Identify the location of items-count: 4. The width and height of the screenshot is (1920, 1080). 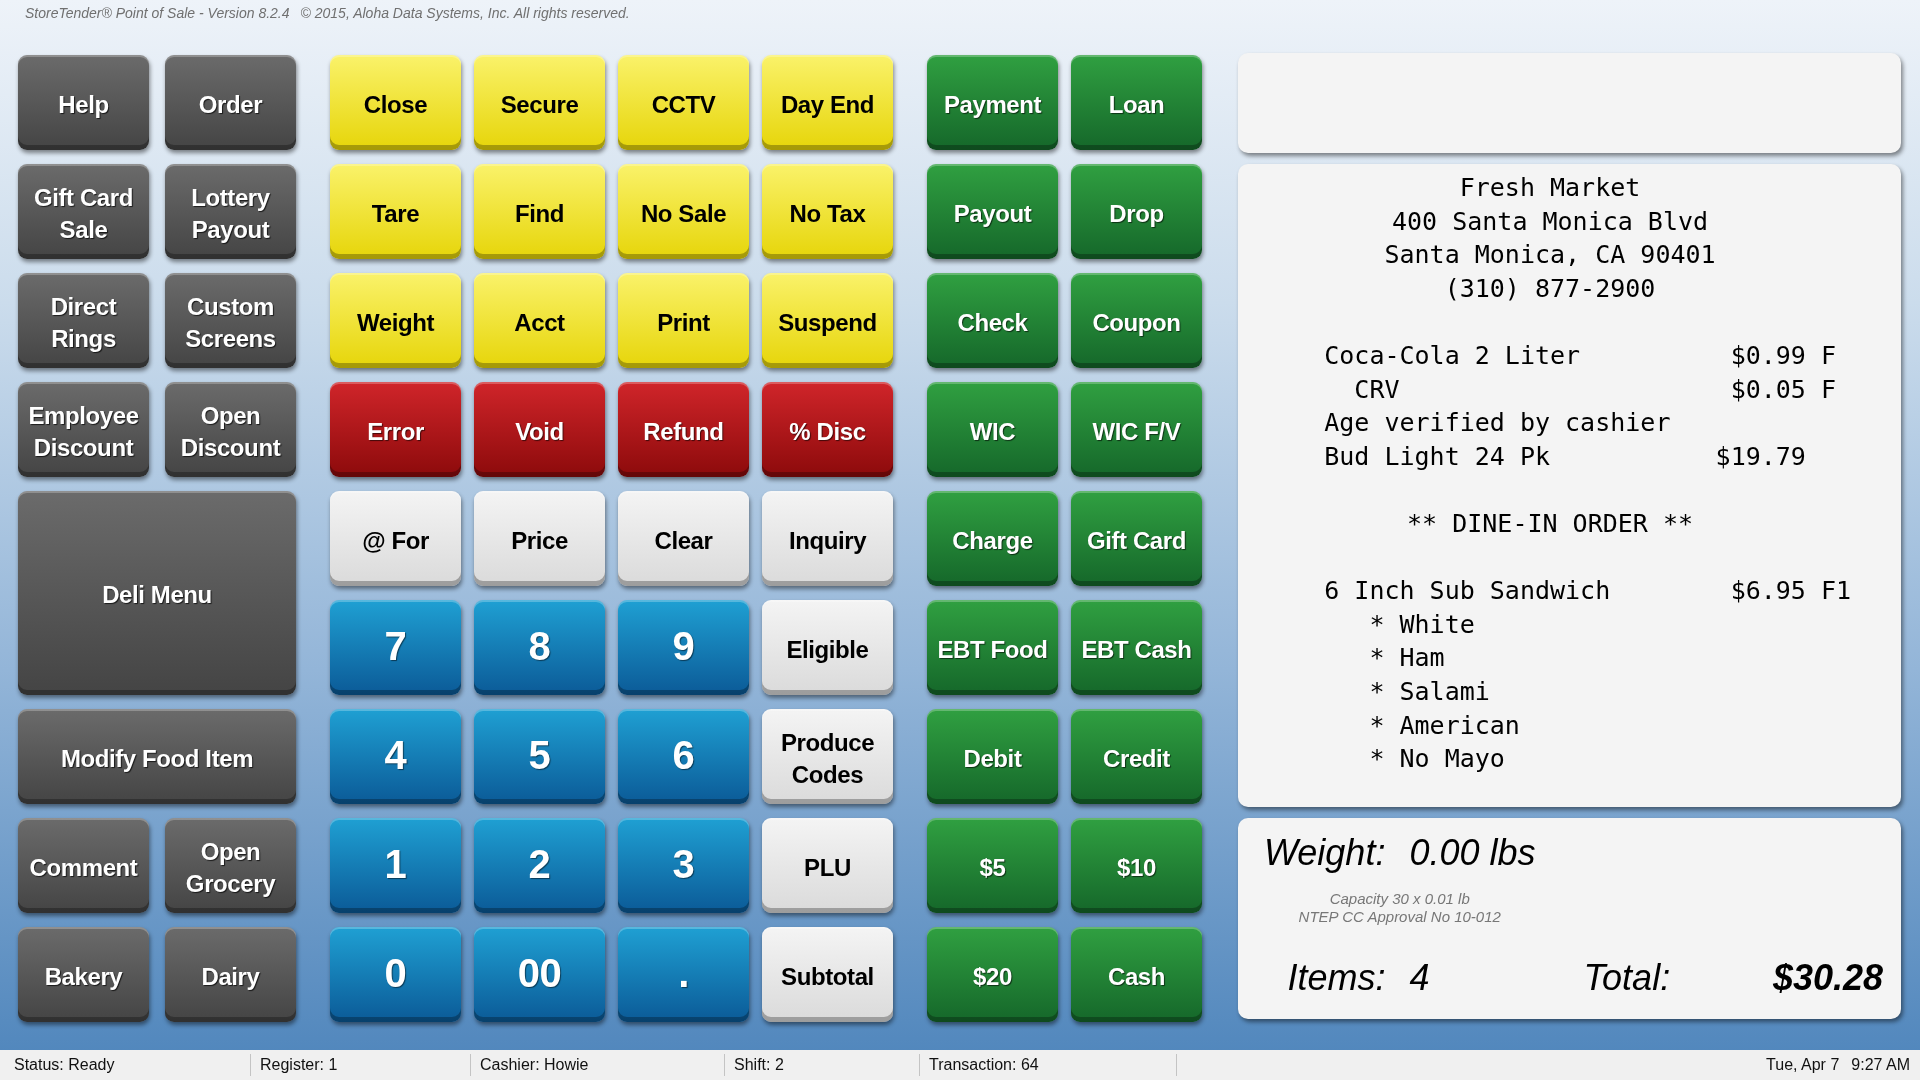
(1419, 978).